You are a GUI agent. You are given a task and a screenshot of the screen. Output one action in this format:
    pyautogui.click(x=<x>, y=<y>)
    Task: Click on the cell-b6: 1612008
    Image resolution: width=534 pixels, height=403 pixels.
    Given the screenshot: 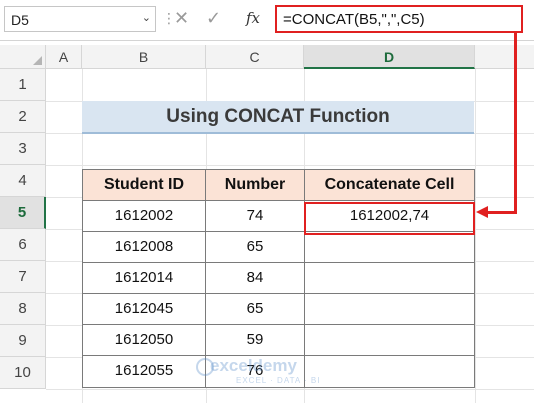 What is the action you would take?
    pyautogui.click(x=144, y=247)
    